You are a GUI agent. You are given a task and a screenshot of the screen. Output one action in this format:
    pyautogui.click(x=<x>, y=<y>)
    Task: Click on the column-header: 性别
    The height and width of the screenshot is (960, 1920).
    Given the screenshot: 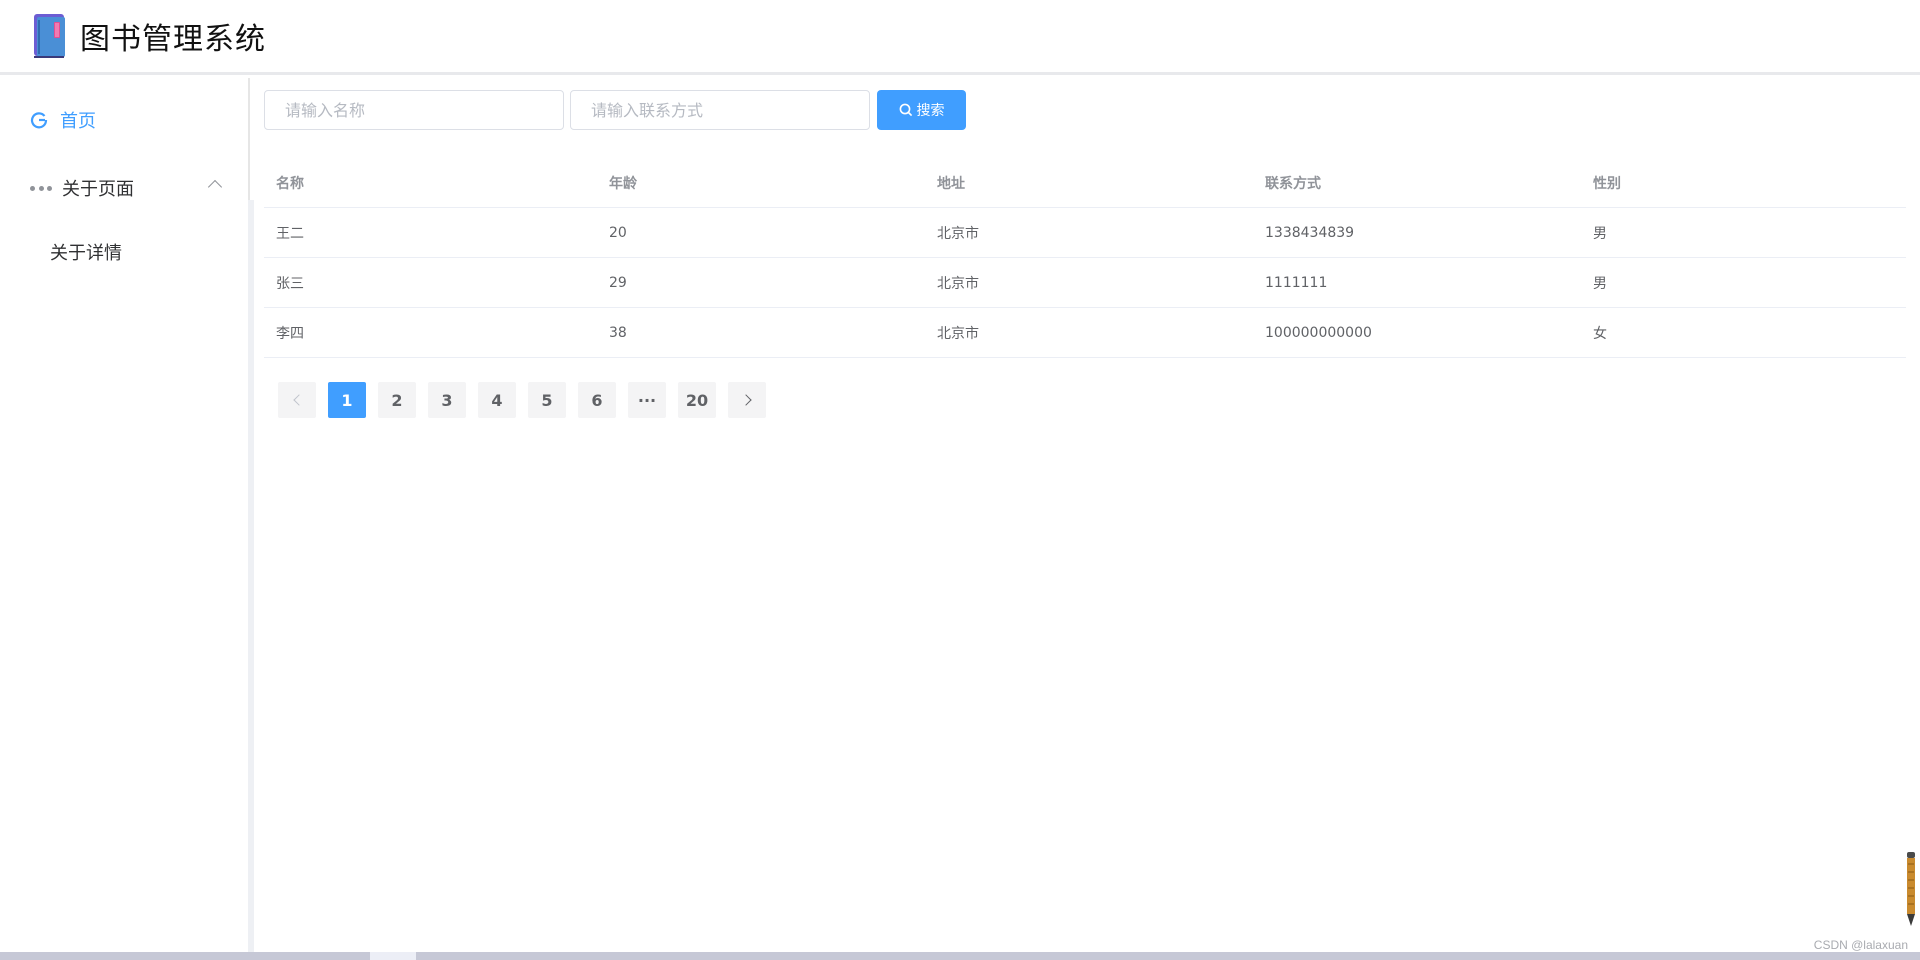 What is the action you would take?
    pyautogui.click(x=1743, y=183)
    